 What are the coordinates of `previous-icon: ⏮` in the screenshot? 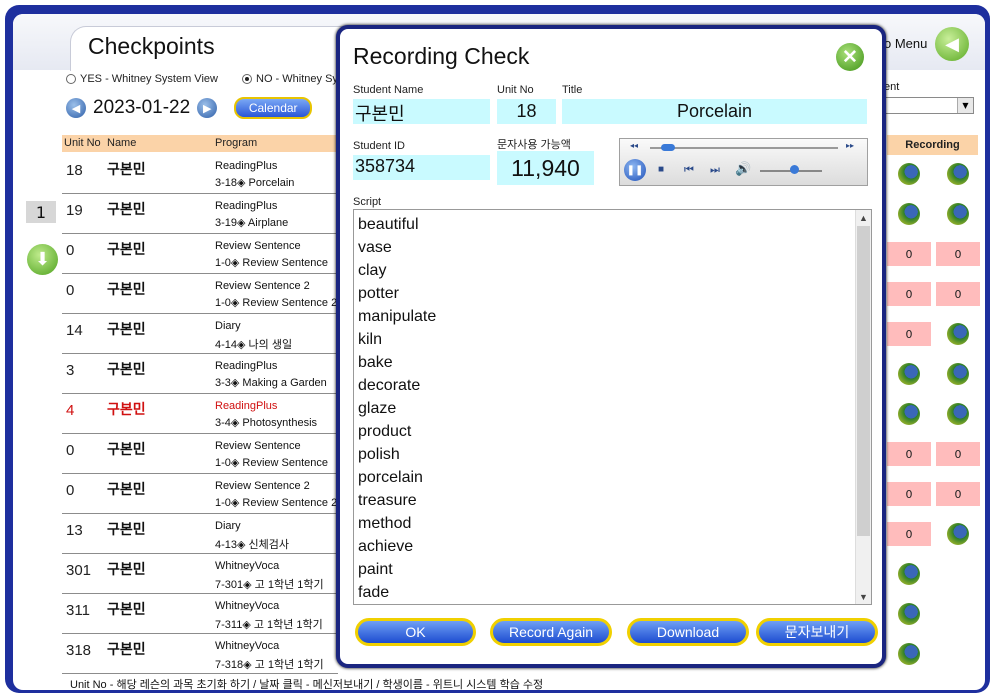 It's located at (689, 170).